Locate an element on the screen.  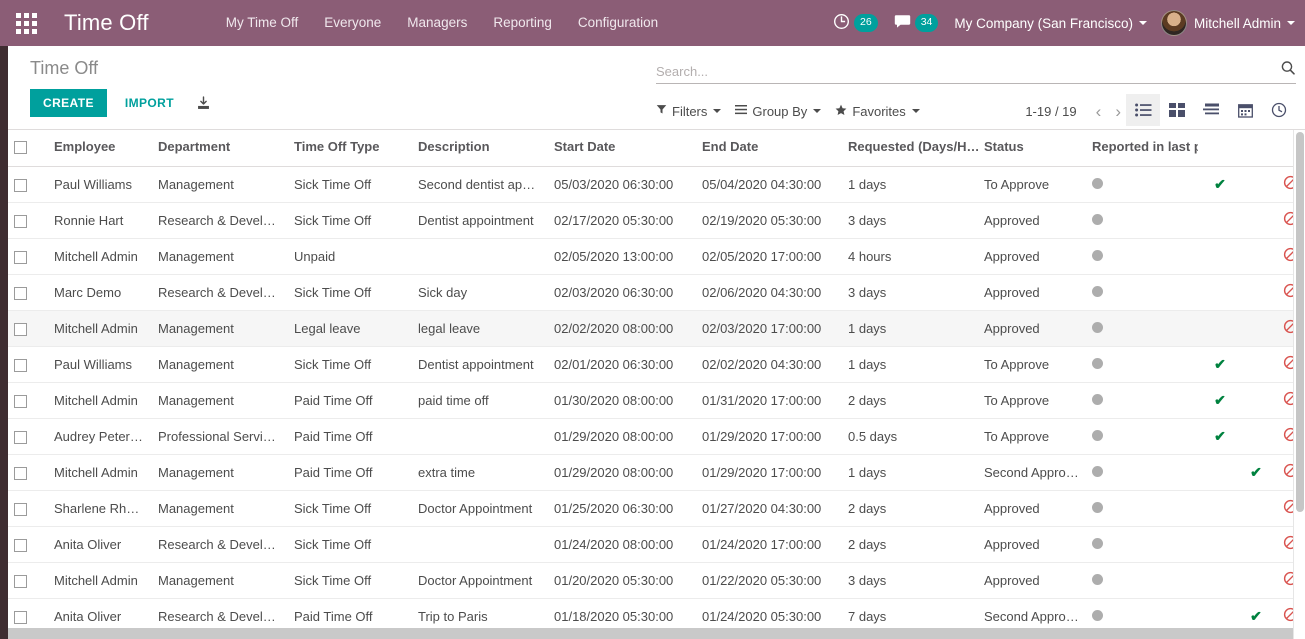
menu-managers: Managers is located at coordinates (437, 23).